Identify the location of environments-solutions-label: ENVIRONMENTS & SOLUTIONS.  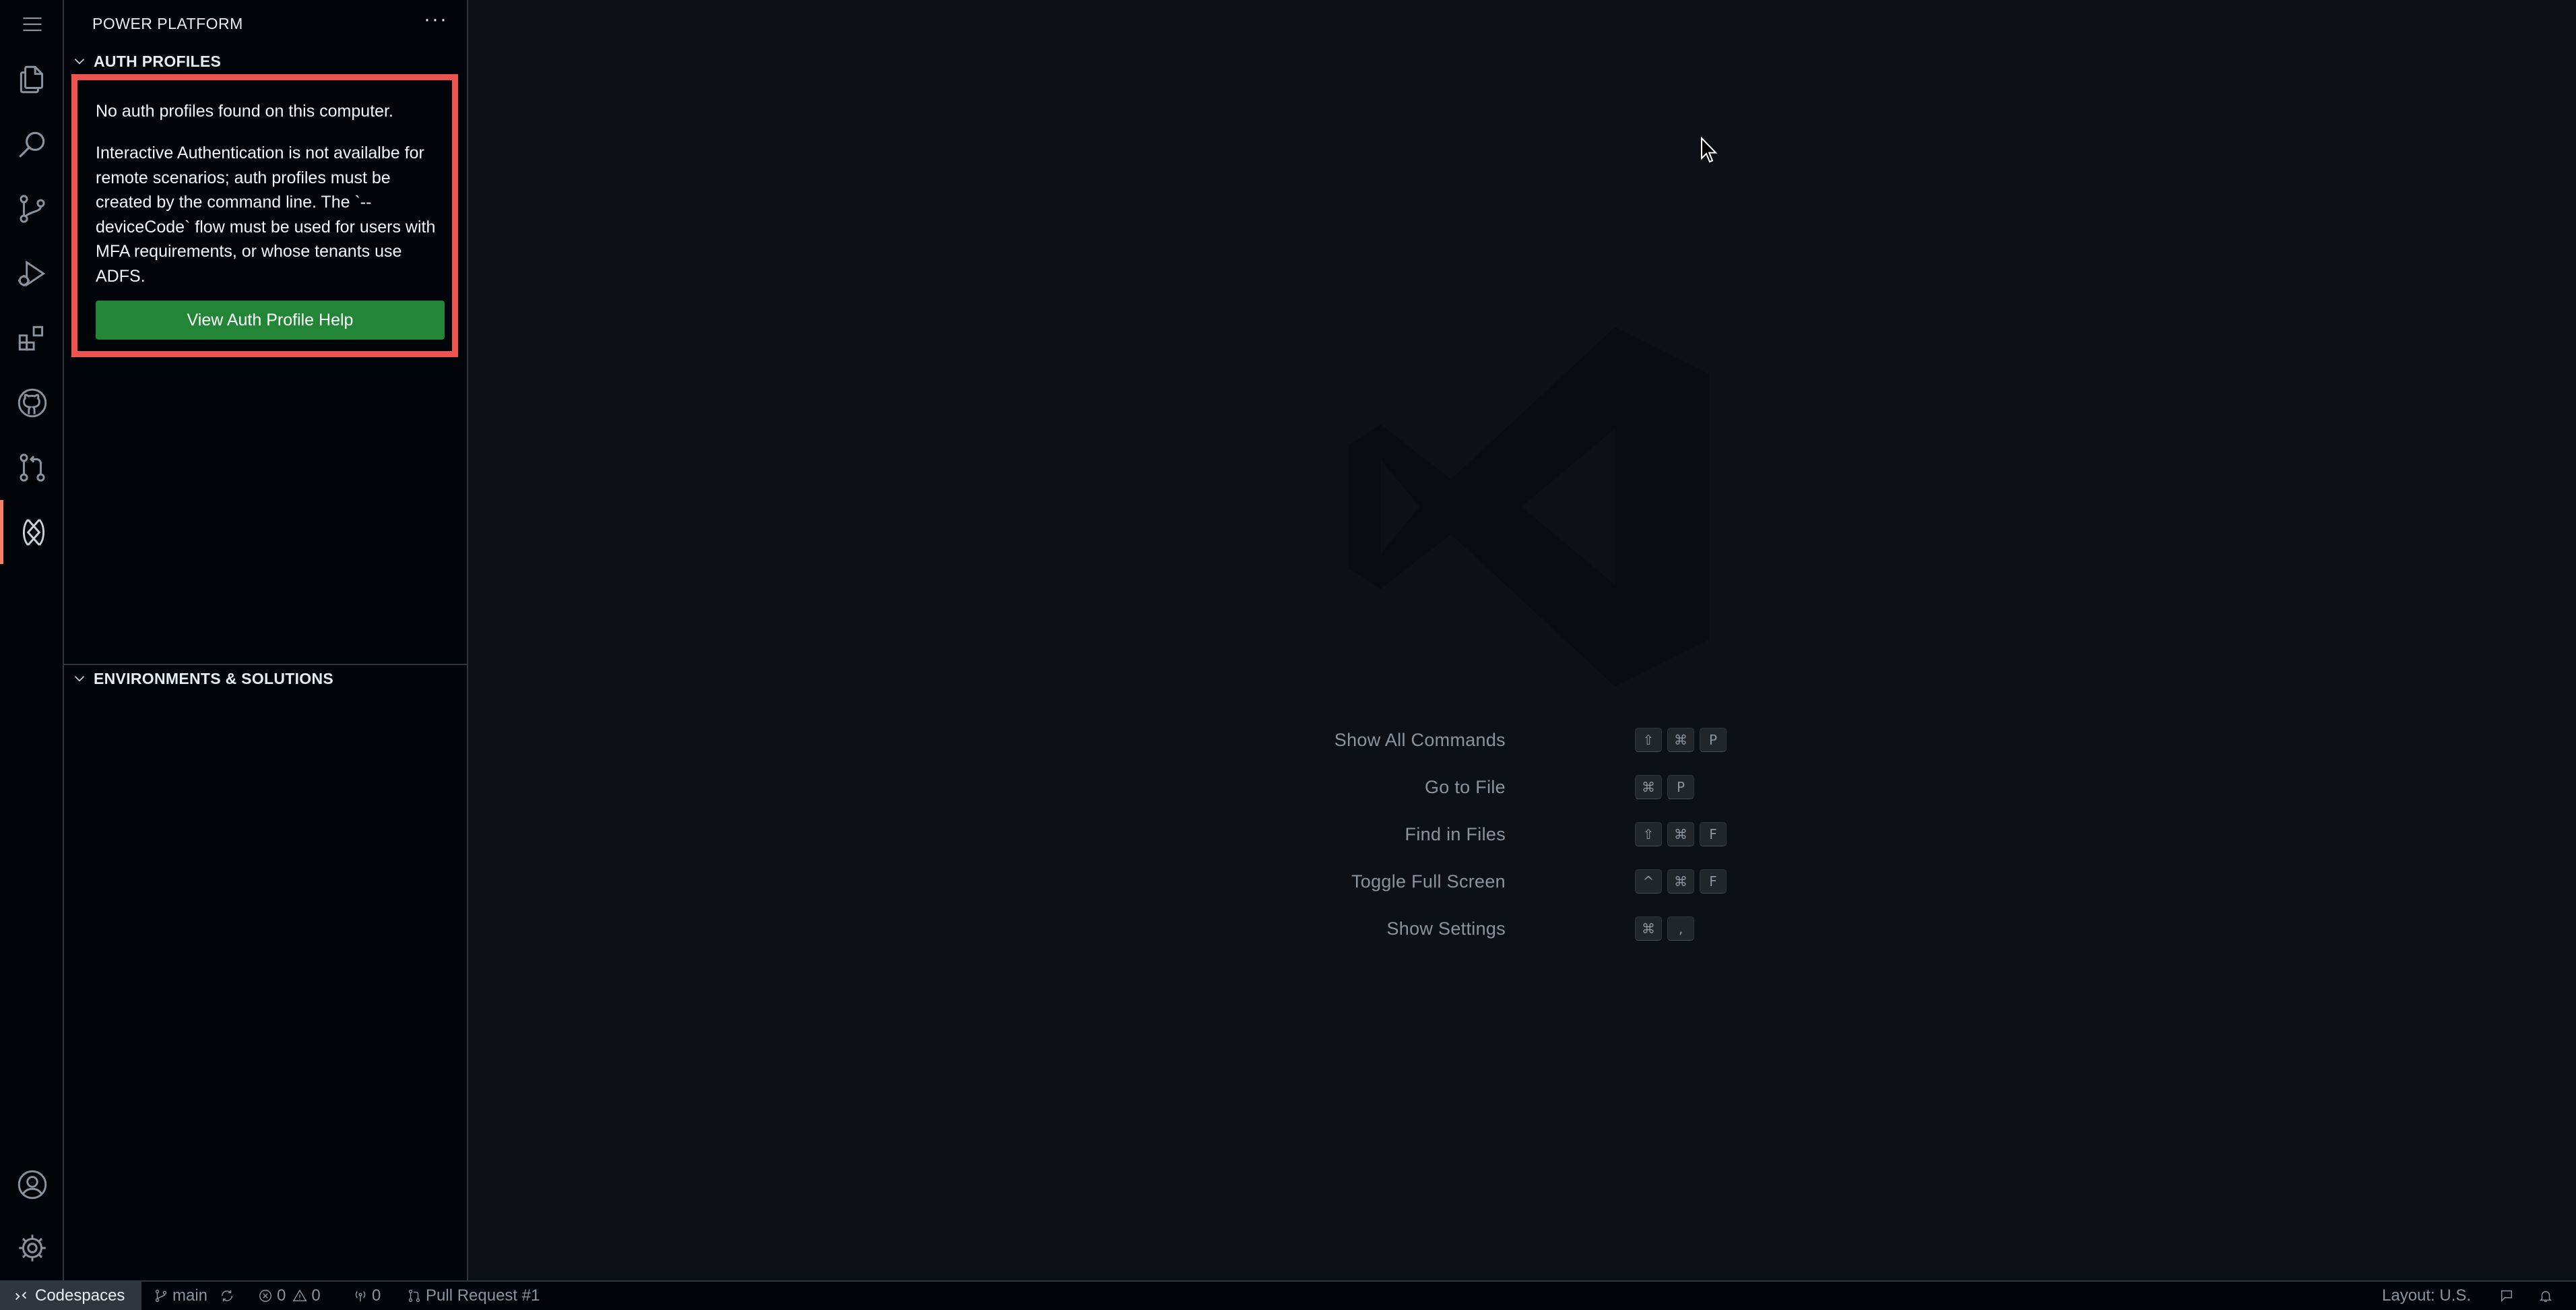
(214, 678).